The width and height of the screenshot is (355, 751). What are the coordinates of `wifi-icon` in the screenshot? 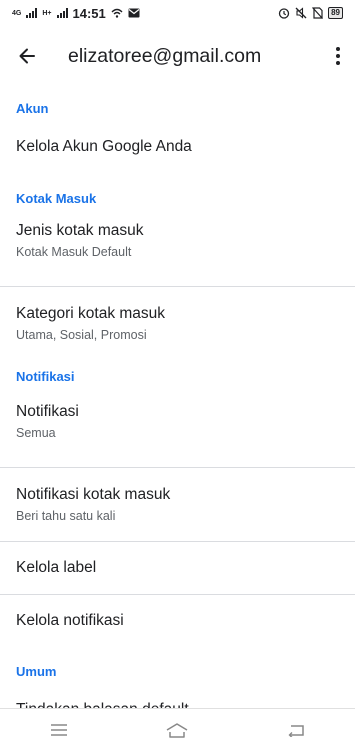 It's located at (117, 13).